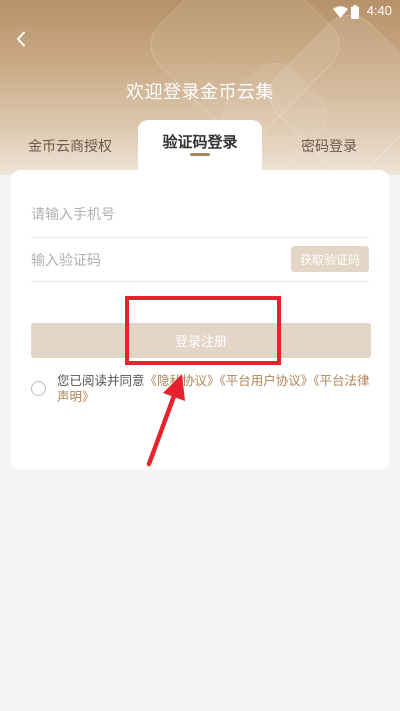  I want to click on phone-field, so click(200, 219).